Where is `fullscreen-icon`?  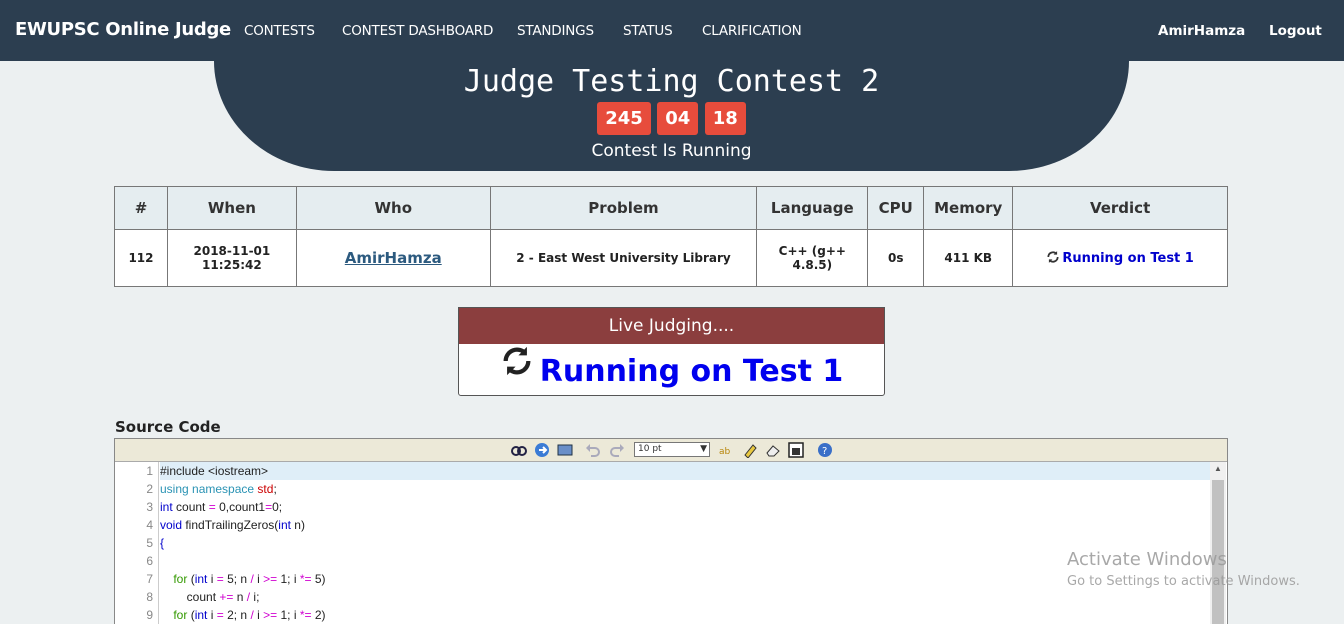
fullscreen-icon is located at coordinates (565, 450).